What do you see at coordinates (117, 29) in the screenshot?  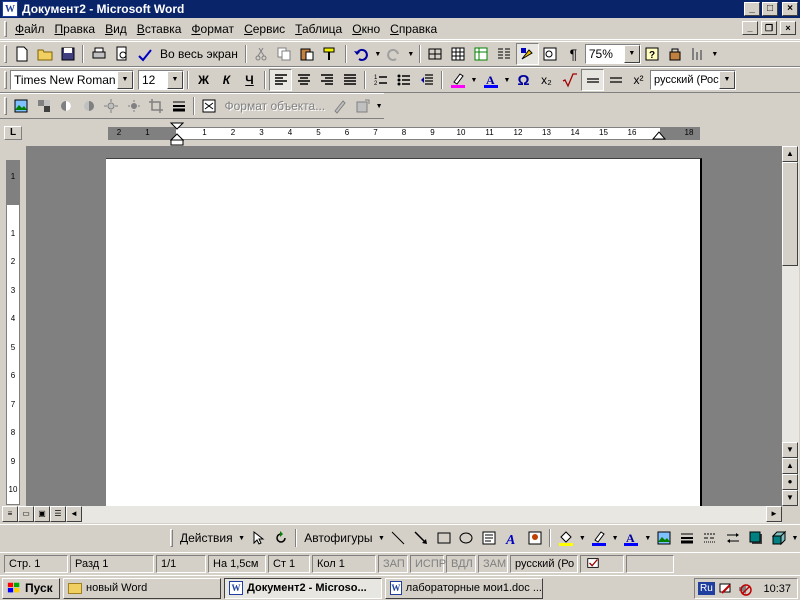 I see `menu-view: Вид` at bounding box center [117, 29].